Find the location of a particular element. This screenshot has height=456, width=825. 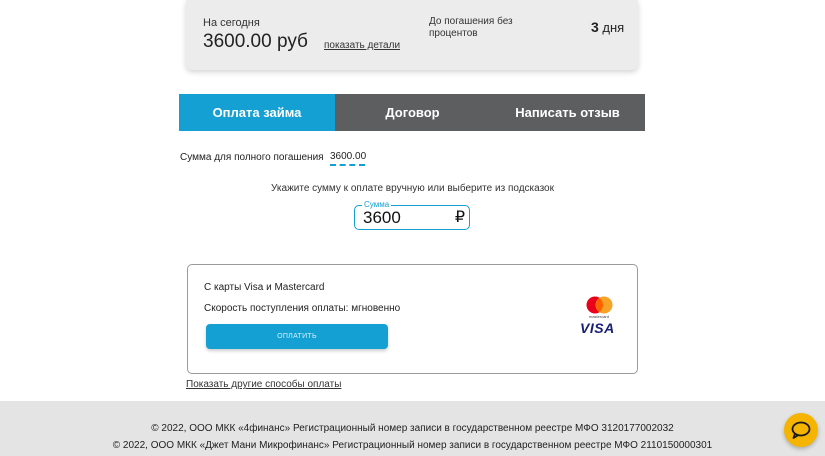

days-unit: дня is located at coordinates (613, 27).